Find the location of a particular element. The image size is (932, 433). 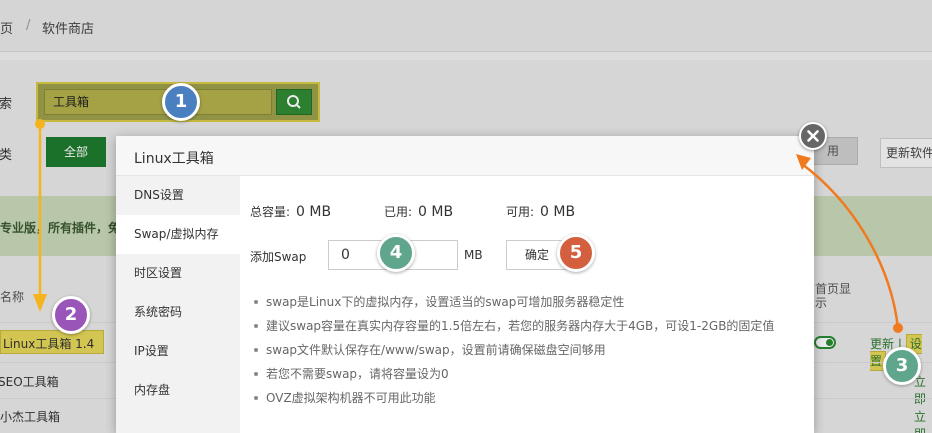

close-button is located at coordinates (813, 136).